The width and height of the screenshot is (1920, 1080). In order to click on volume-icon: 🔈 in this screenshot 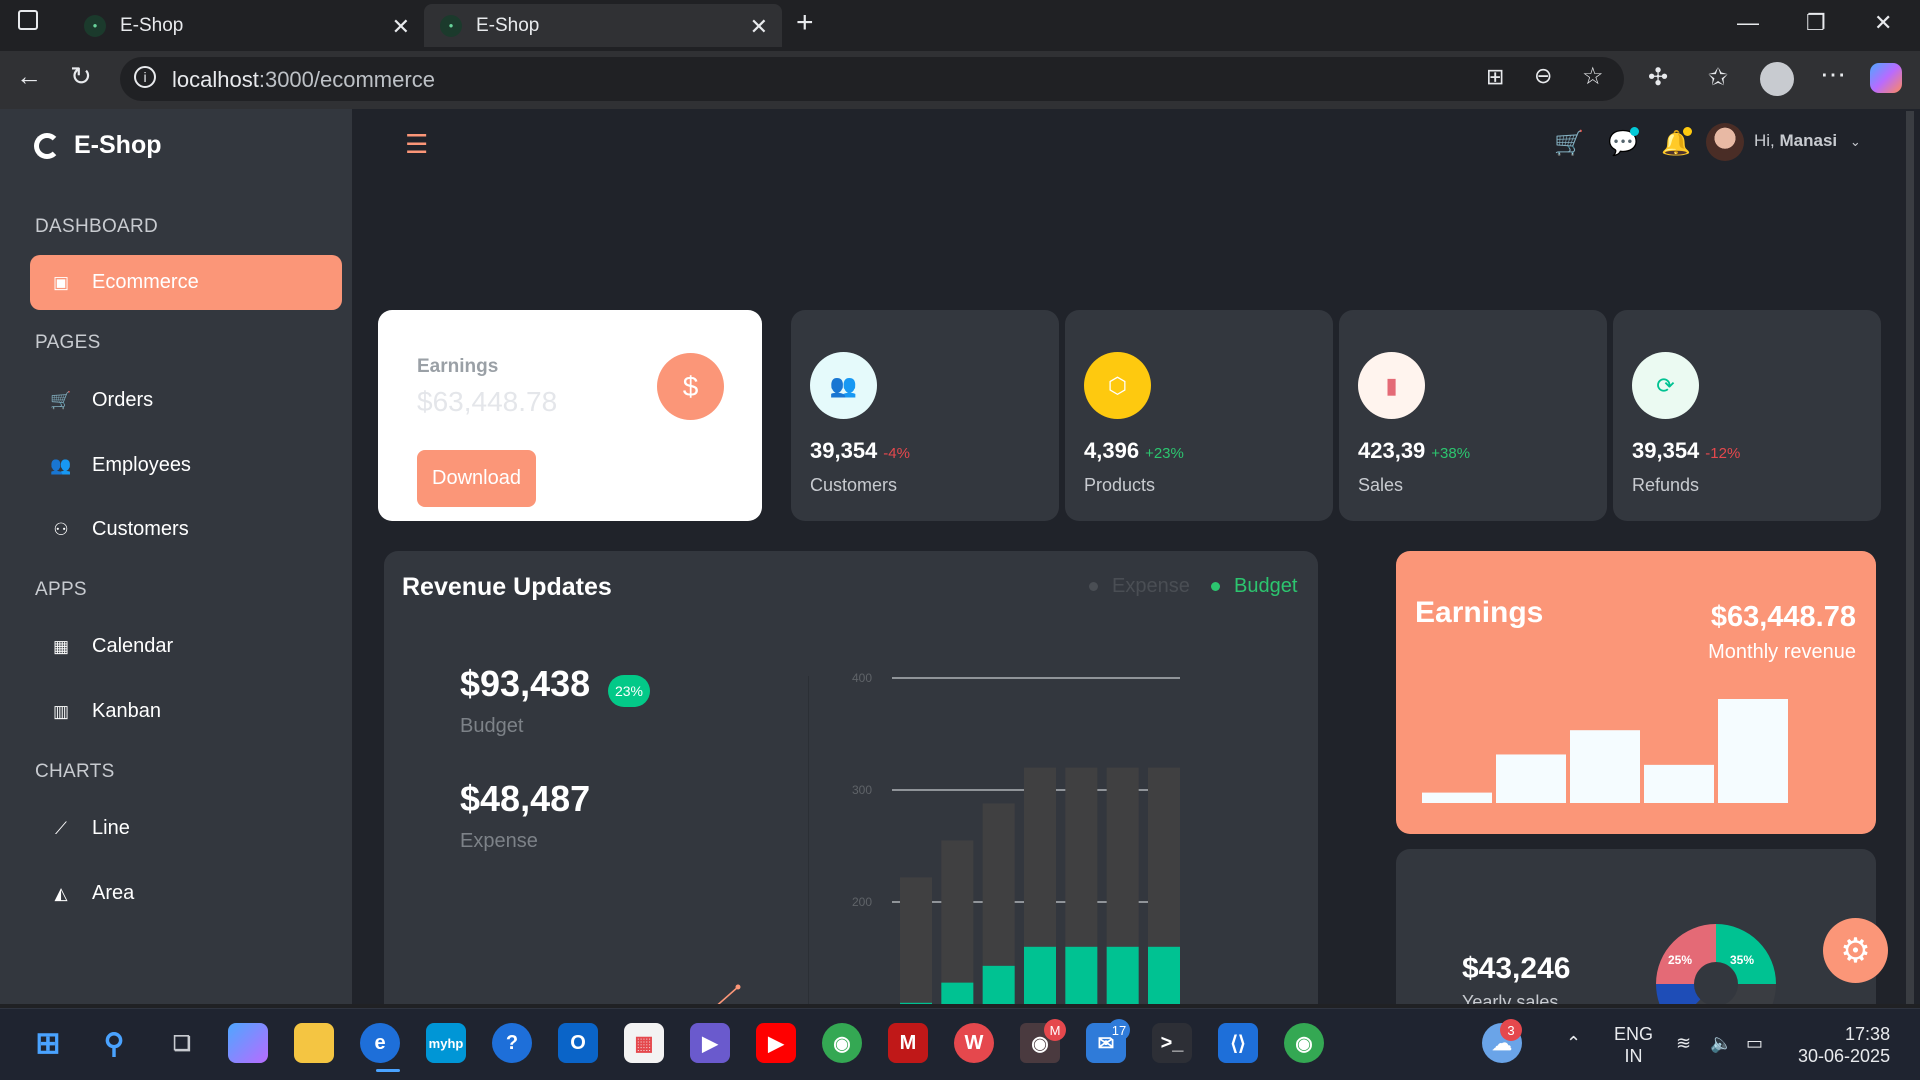, I will do `click(1721, 1043)`.